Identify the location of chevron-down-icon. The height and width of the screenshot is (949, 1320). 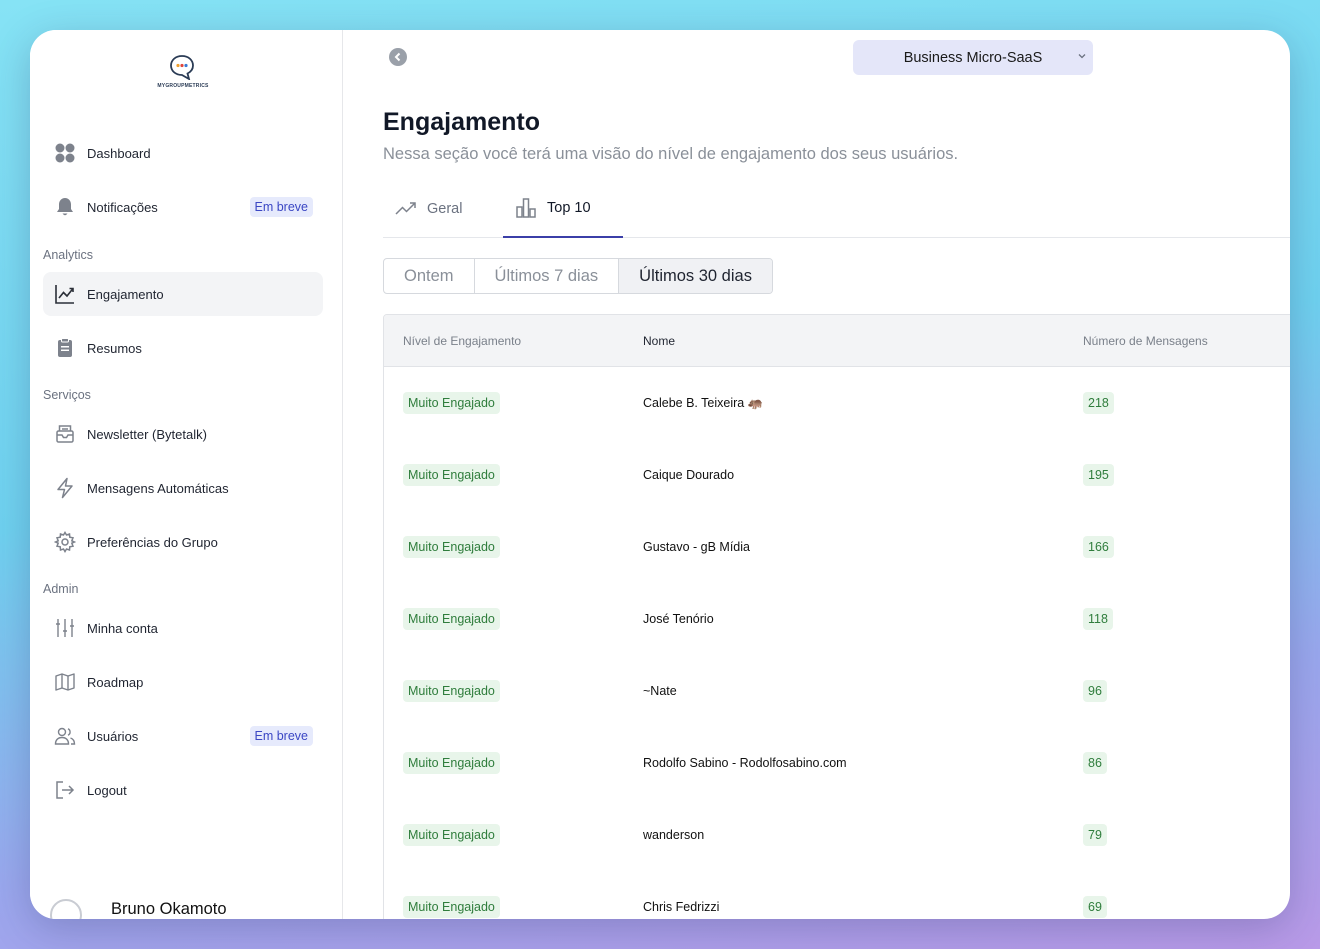
(1082, 56).